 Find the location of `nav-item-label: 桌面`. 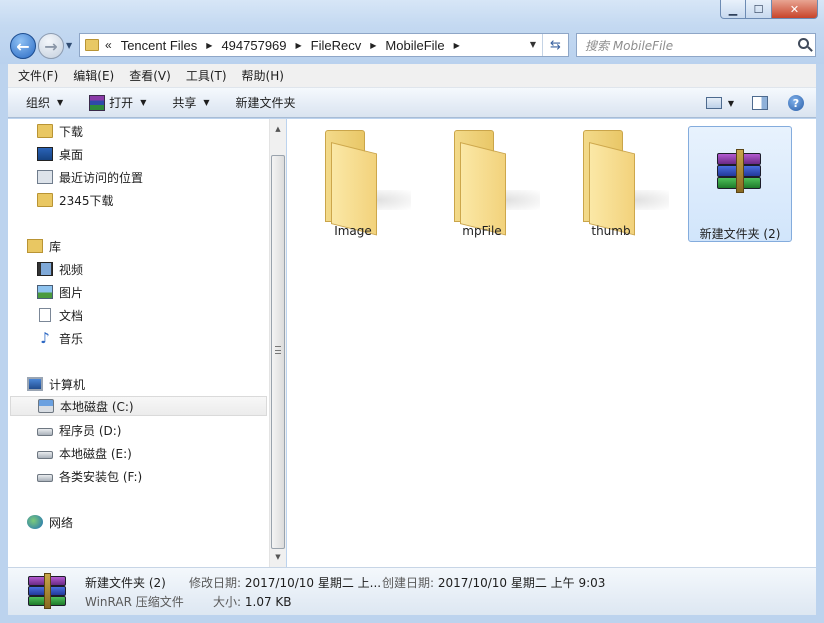

nav-item-label: 桌面 is located at coordinates (71, 154).